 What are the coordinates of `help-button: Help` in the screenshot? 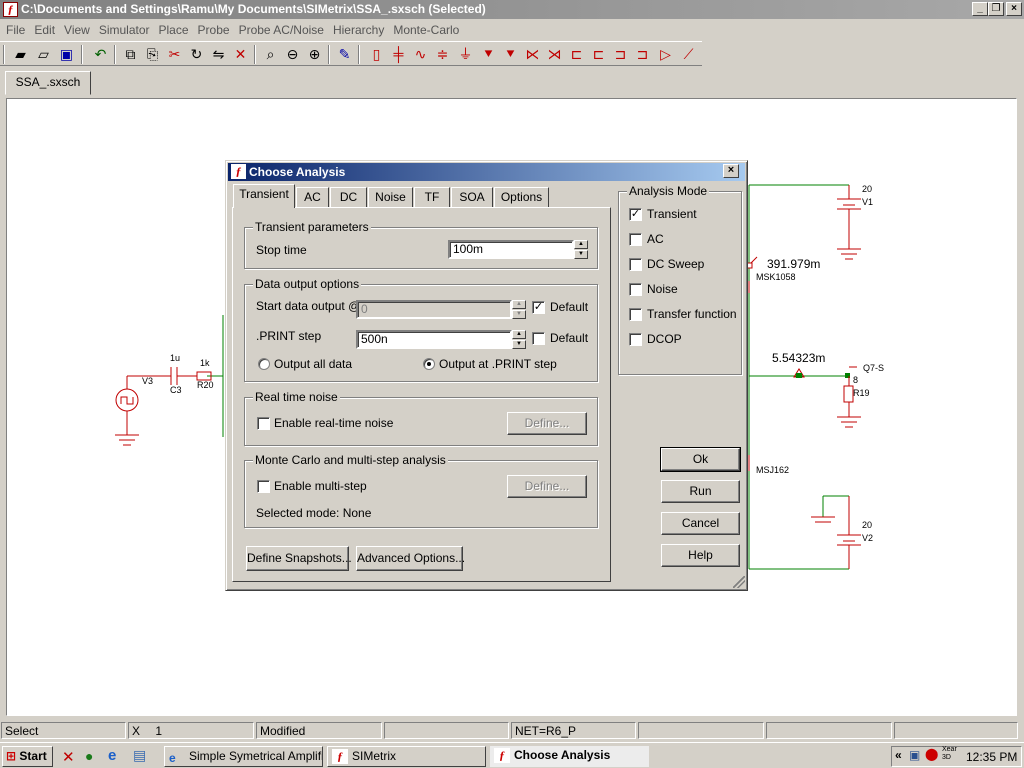 It's located at (700, 555).